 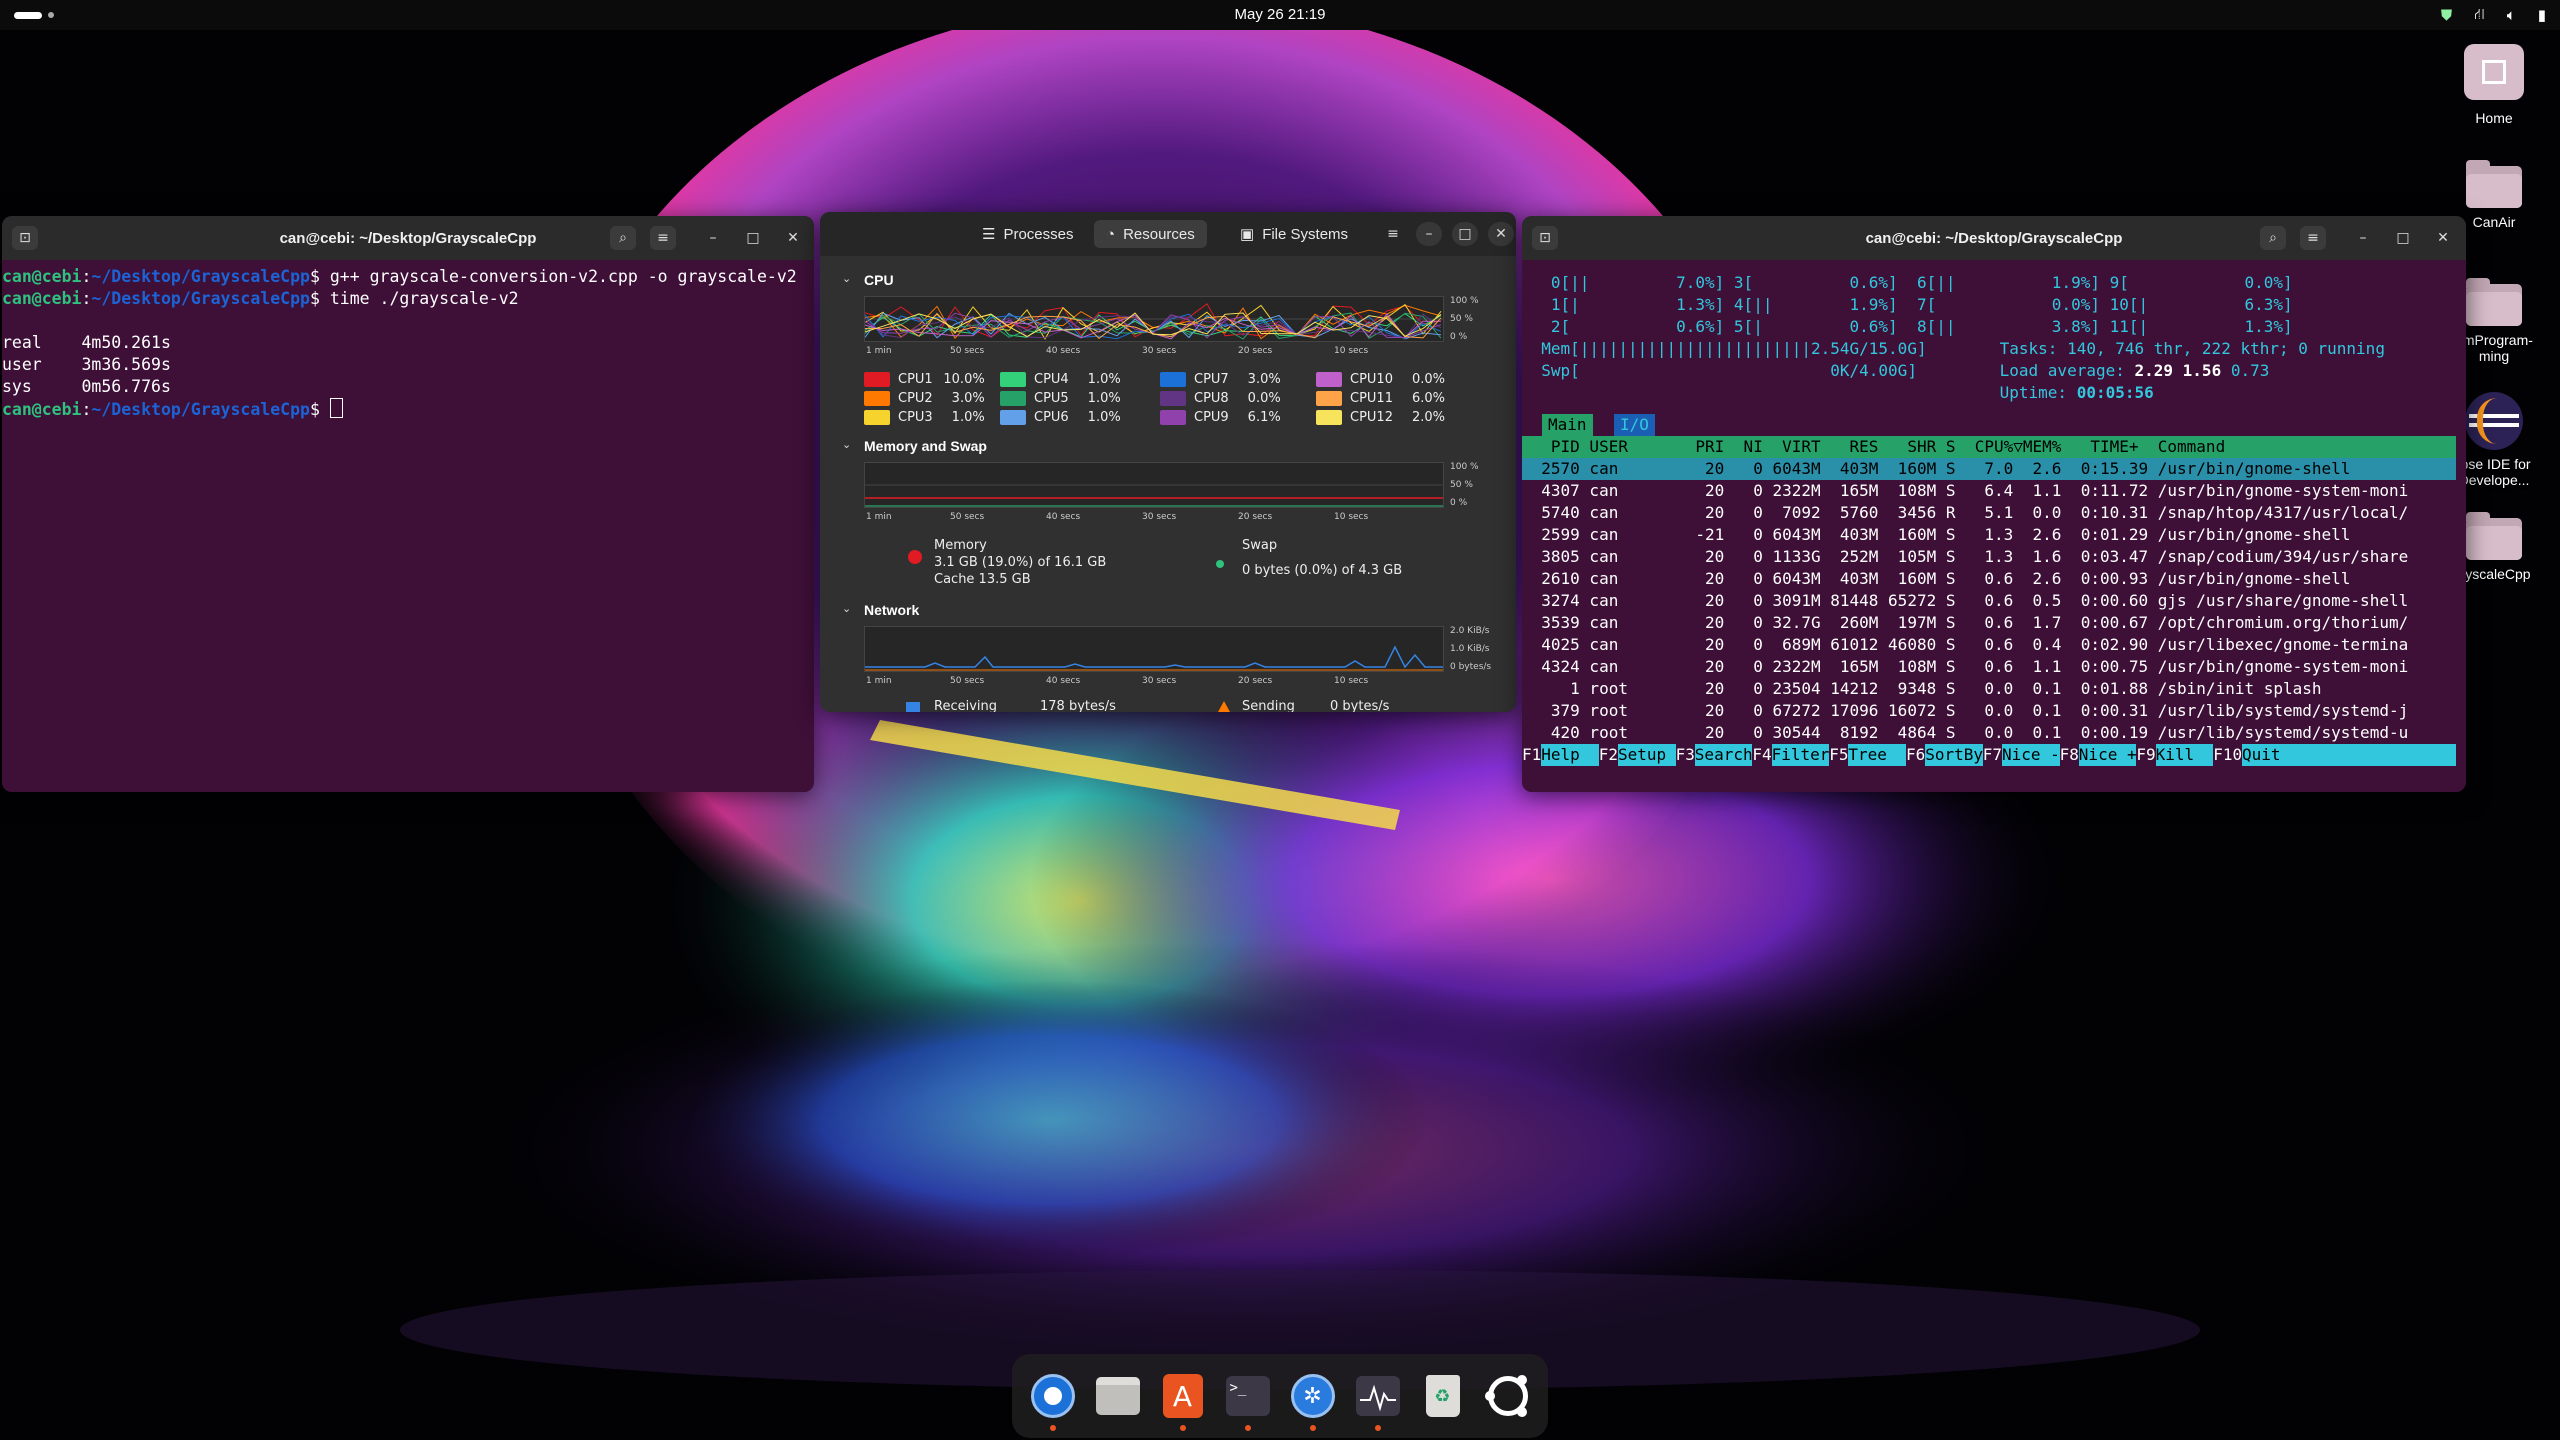 I want to click on tab-resources: ◔ Resources, so click(x=1150, y=234).